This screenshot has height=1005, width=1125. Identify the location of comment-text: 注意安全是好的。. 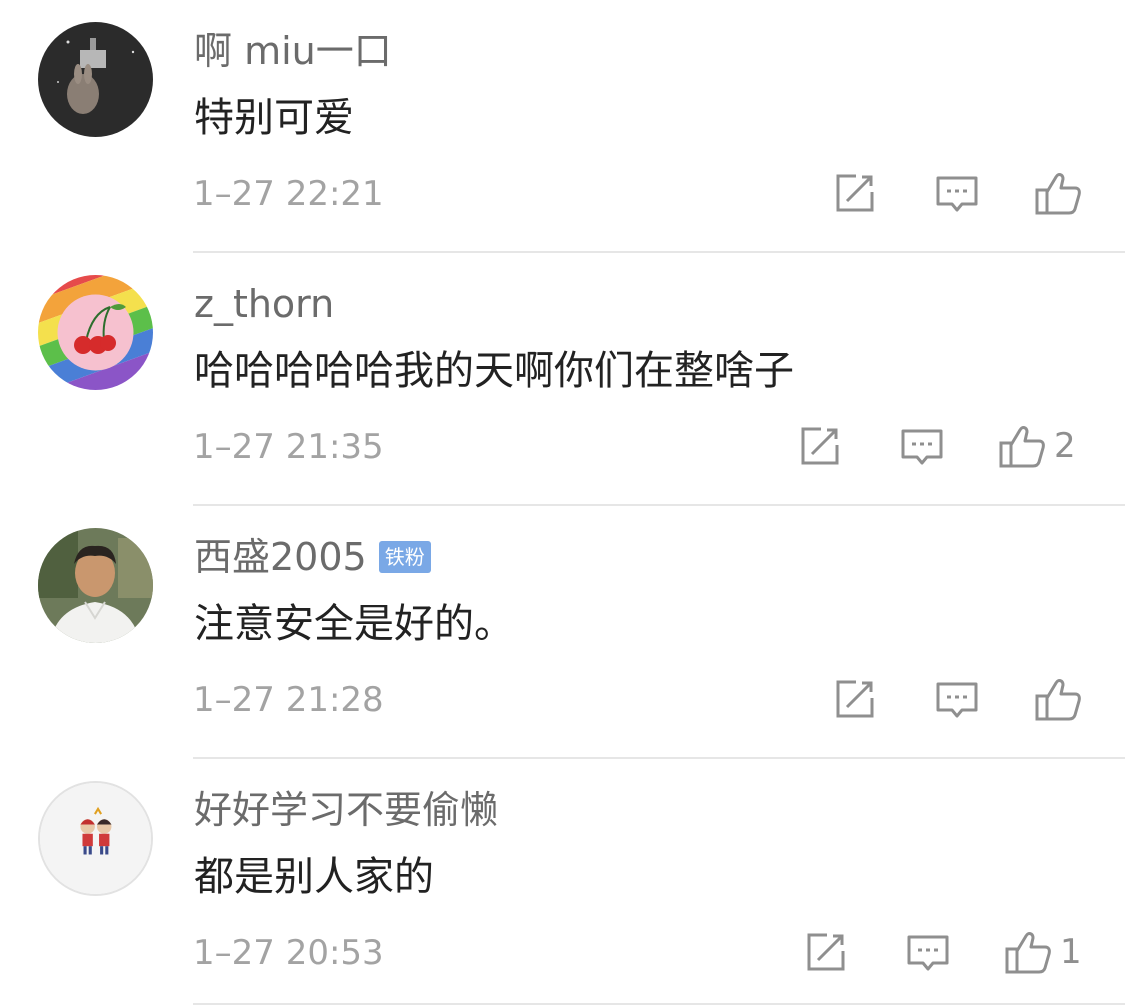
(354, 624).